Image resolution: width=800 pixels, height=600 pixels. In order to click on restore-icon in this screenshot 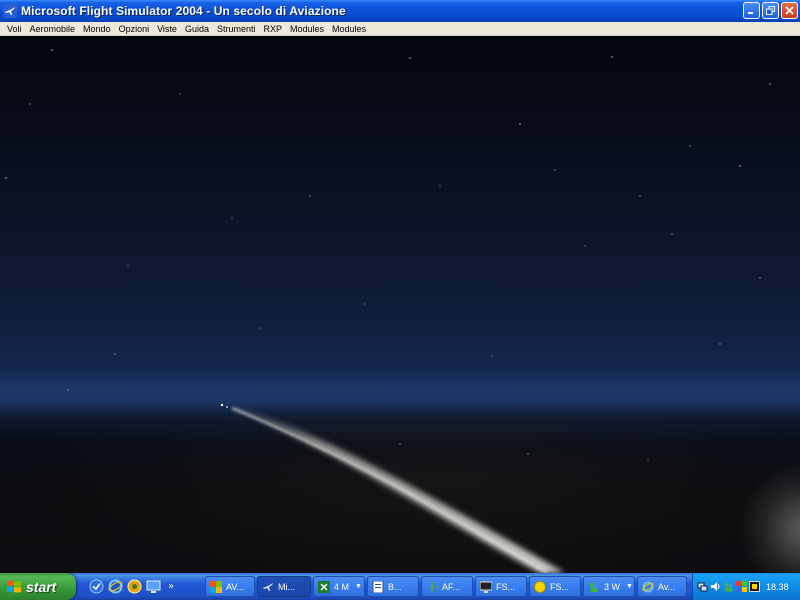, I will do `click(770, 10)`.